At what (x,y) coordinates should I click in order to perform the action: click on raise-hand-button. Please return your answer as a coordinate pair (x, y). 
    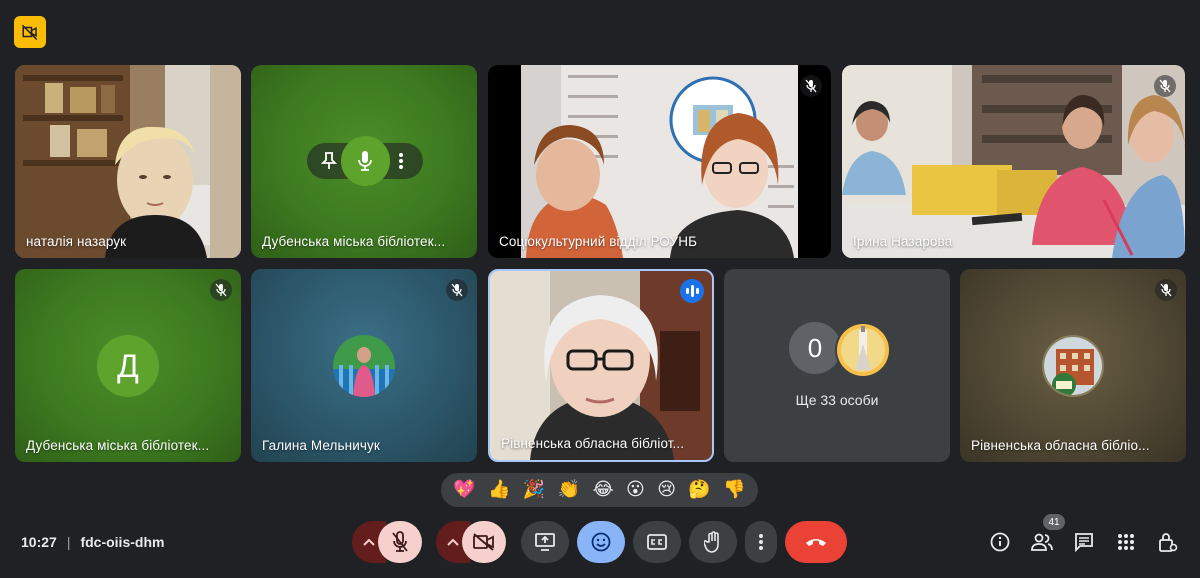
    Looking at the image, I should click on (713, 542).